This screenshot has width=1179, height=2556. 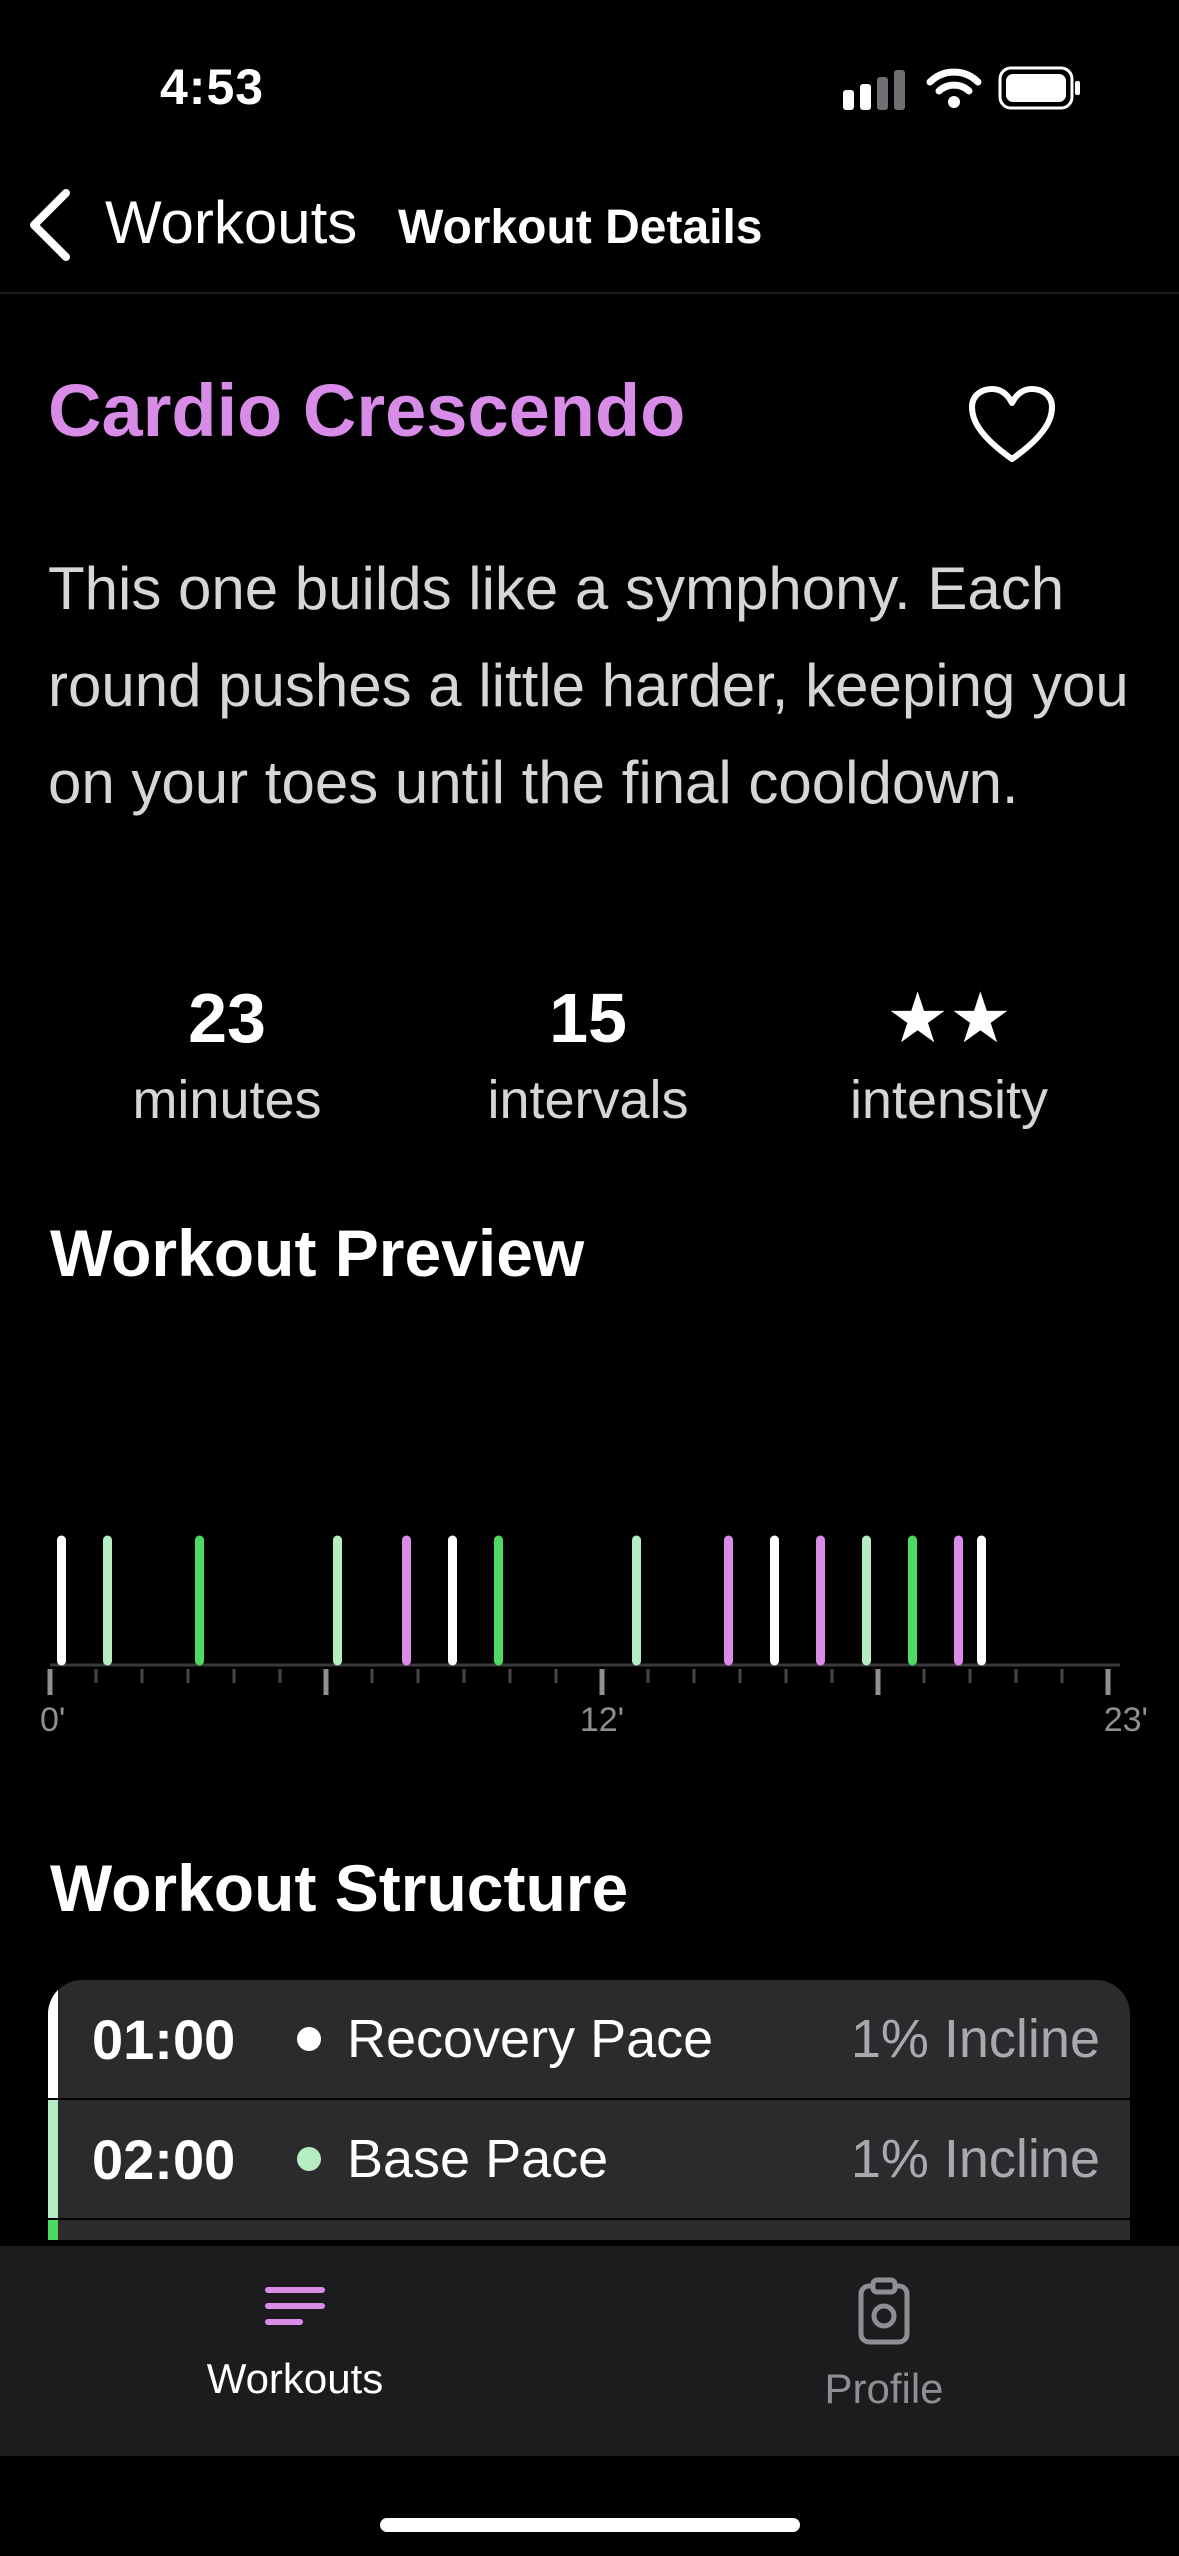 I want to click on tab-profile: Profile, so click(x=884, y=2344).